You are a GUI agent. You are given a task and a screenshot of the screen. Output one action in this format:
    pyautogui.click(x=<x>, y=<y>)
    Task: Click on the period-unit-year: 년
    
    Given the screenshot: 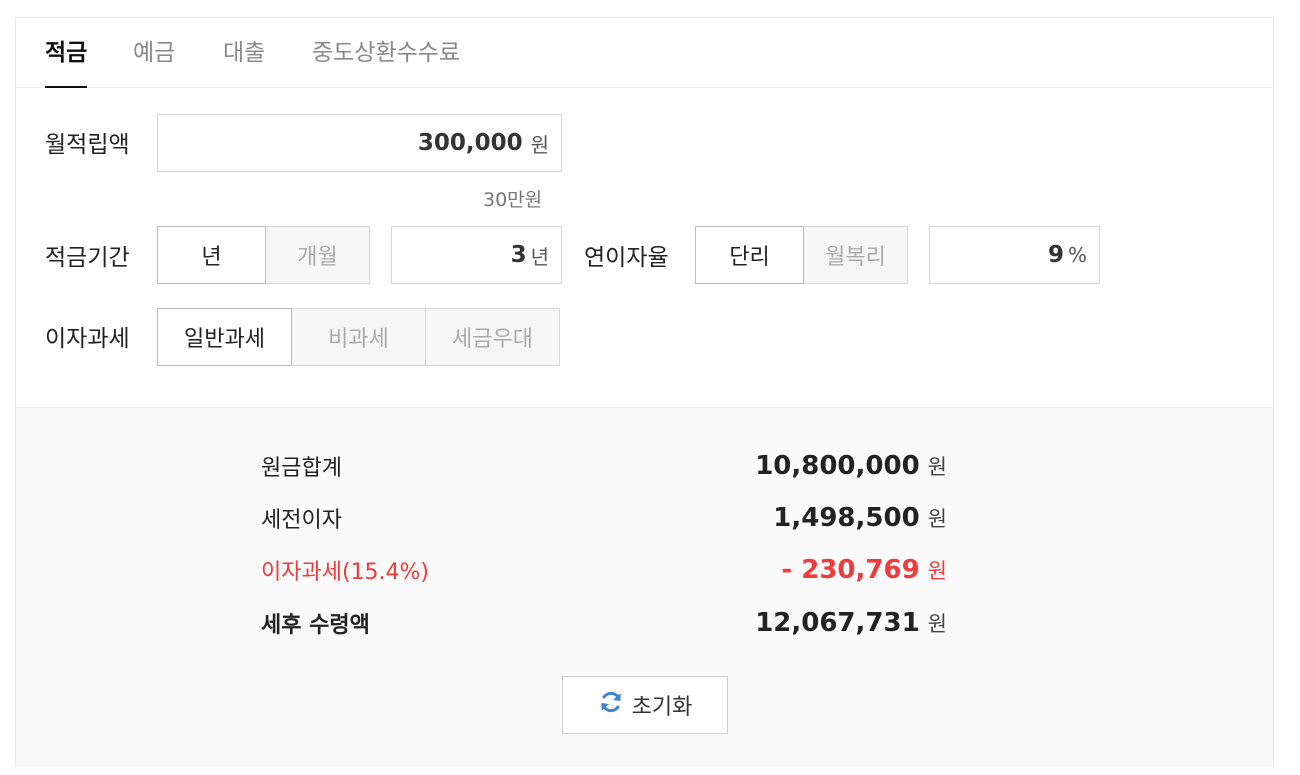 What is the action you would take?
    pyautogui.click(x=211, y=255)
    